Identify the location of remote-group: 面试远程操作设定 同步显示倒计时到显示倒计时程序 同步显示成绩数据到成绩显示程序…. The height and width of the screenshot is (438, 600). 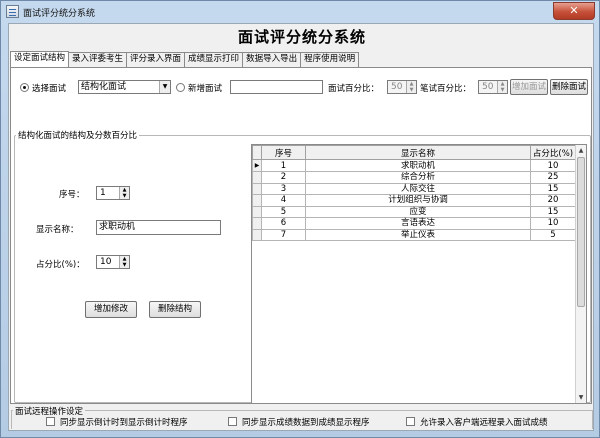
(302, 417).